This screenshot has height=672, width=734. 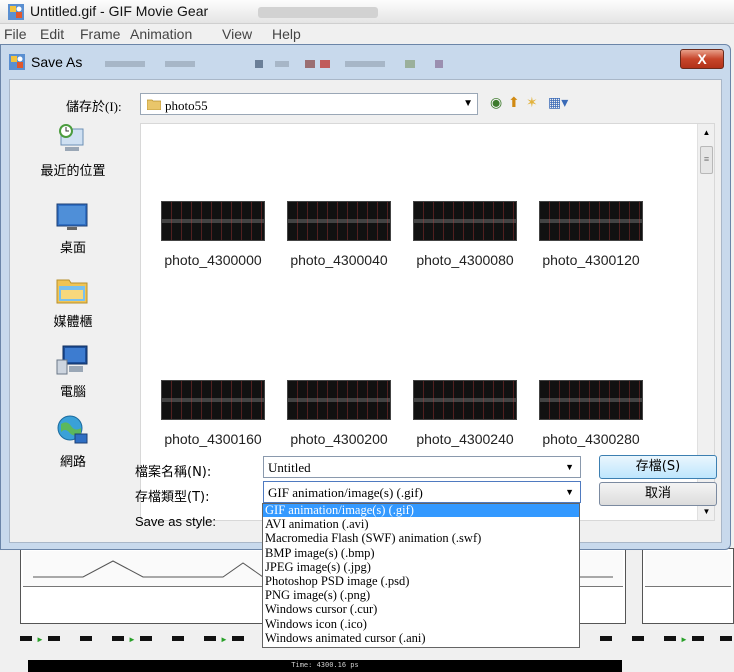 What do you see at coordinates (496, 102) in the screenshot?
I see `back-icon: ◉` at bounding box center [496, 102].